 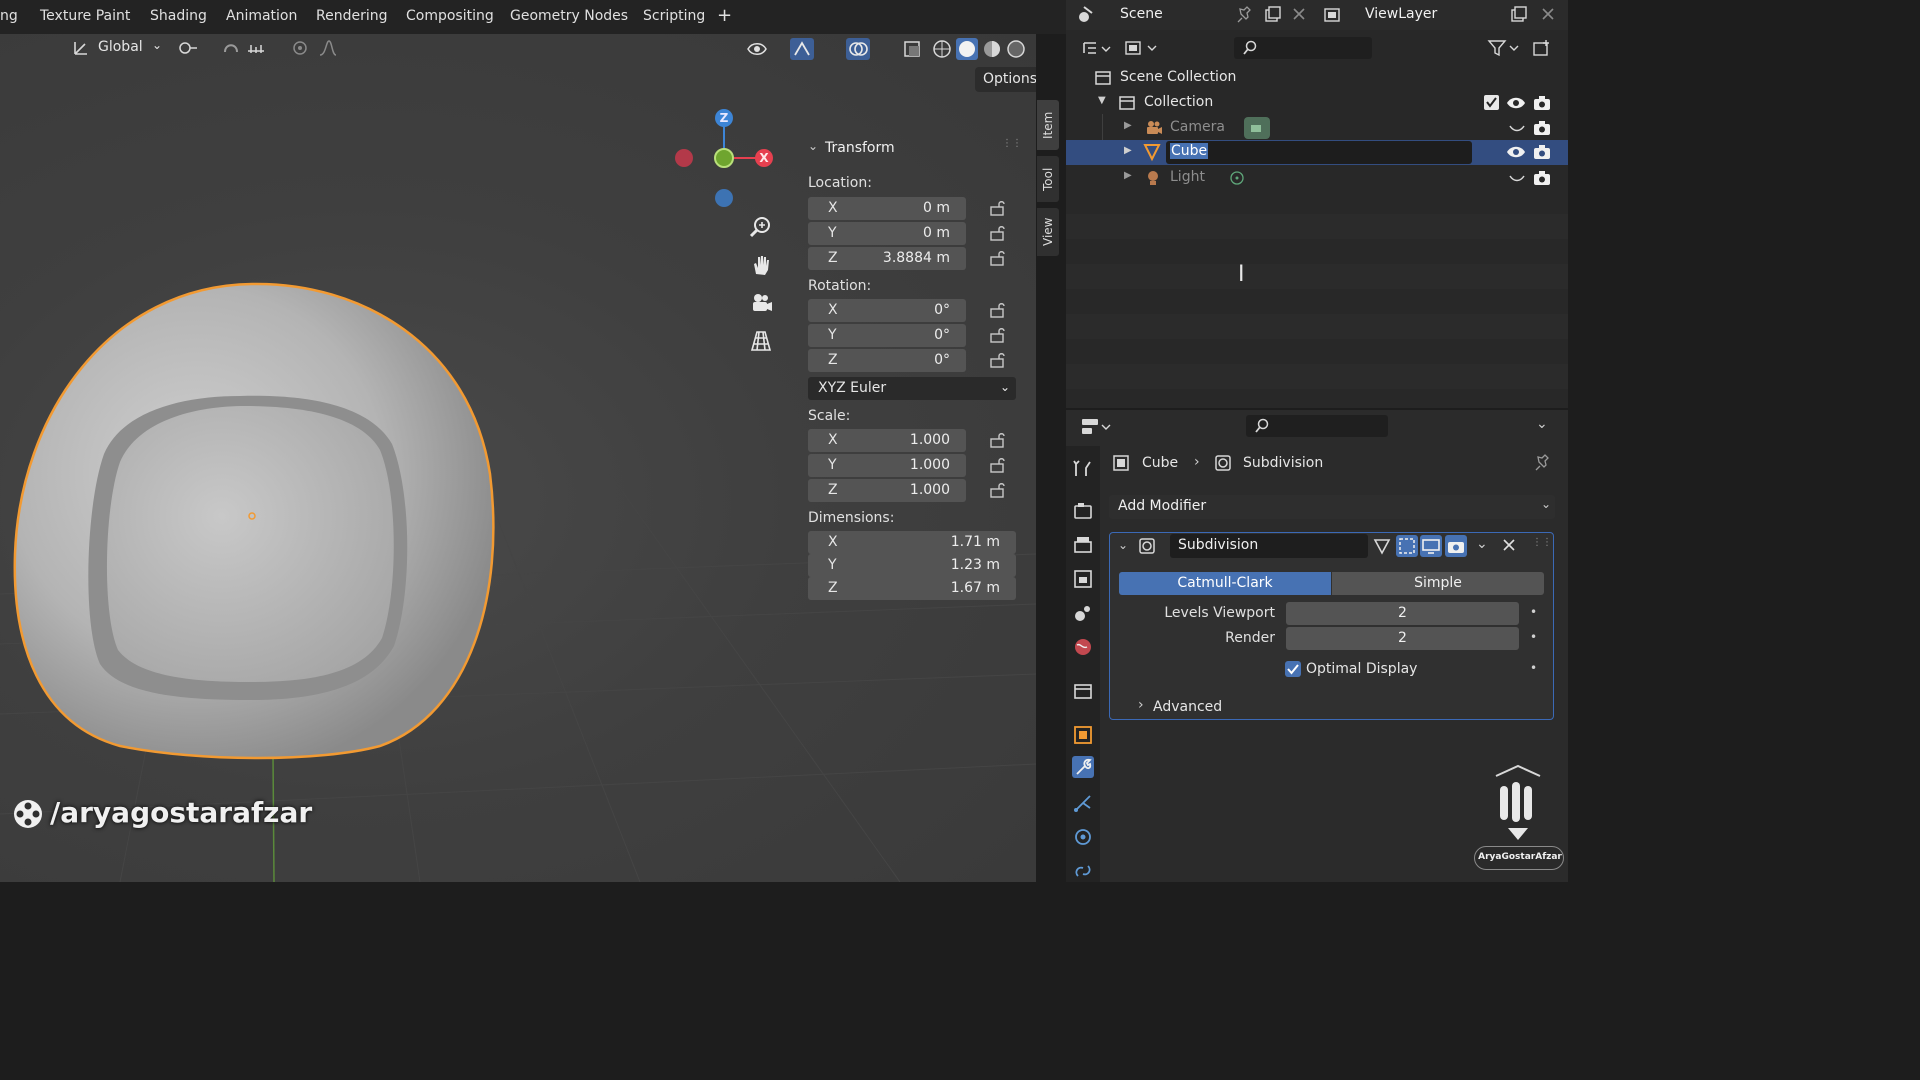 What do you see at coordinates (1225, 583) in the screenshot?
I see `catmull-clark-option: Catmull-Clark` at bounding box center [1225, 583].